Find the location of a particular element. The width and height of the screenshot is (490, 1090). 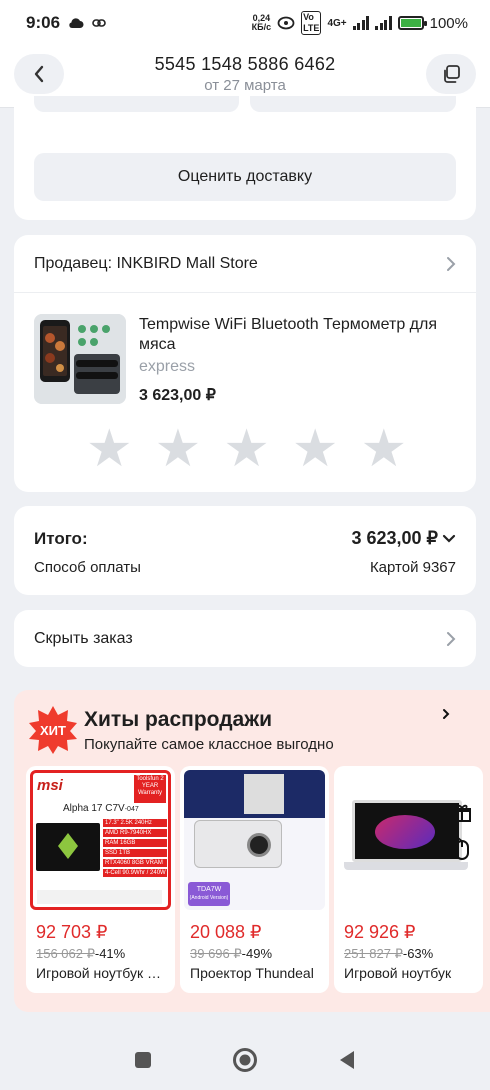

payment-value: Картой 9367 is located at coordinates (412, 567).